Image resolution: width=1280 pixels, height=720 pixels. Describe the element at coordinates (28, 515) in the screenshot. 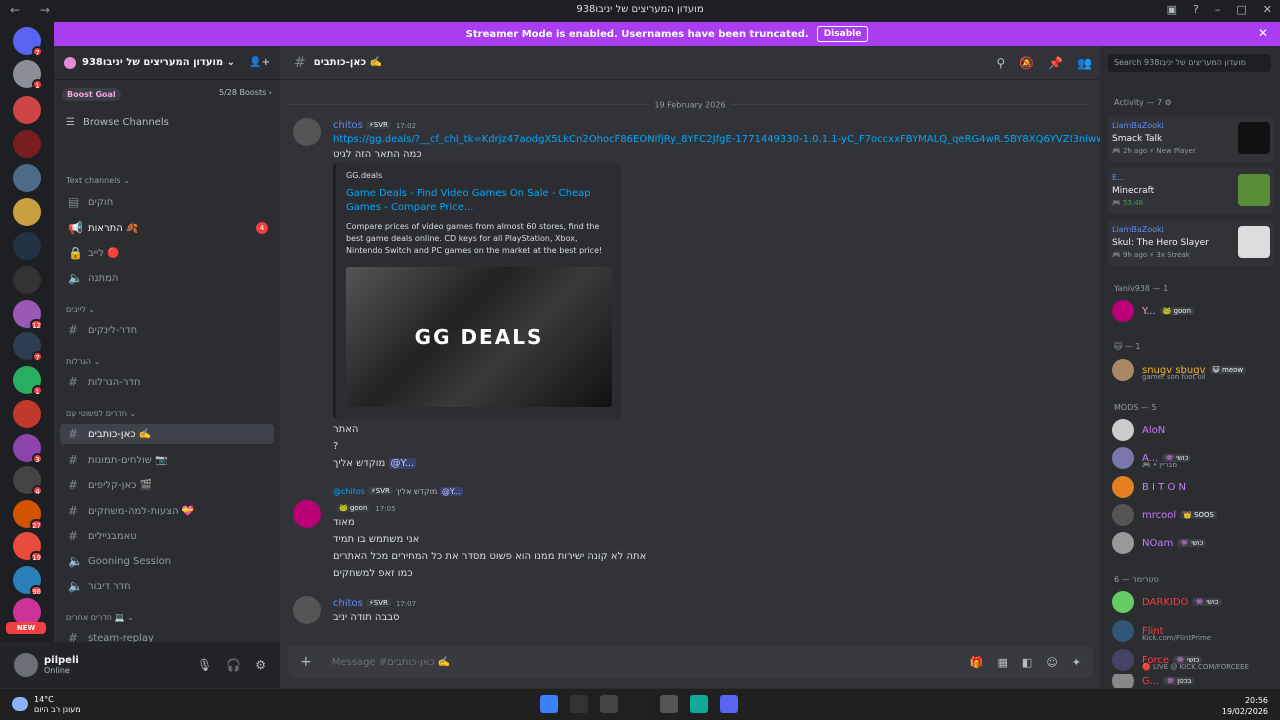

I see `server-icon: 27` at that location.